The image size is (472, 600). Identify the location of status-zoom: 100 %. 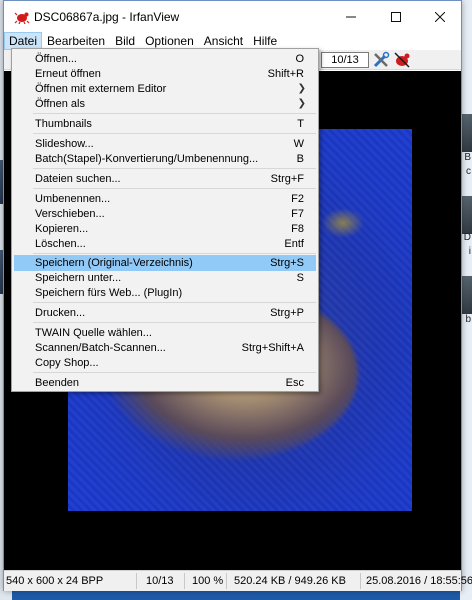
(208, 581).